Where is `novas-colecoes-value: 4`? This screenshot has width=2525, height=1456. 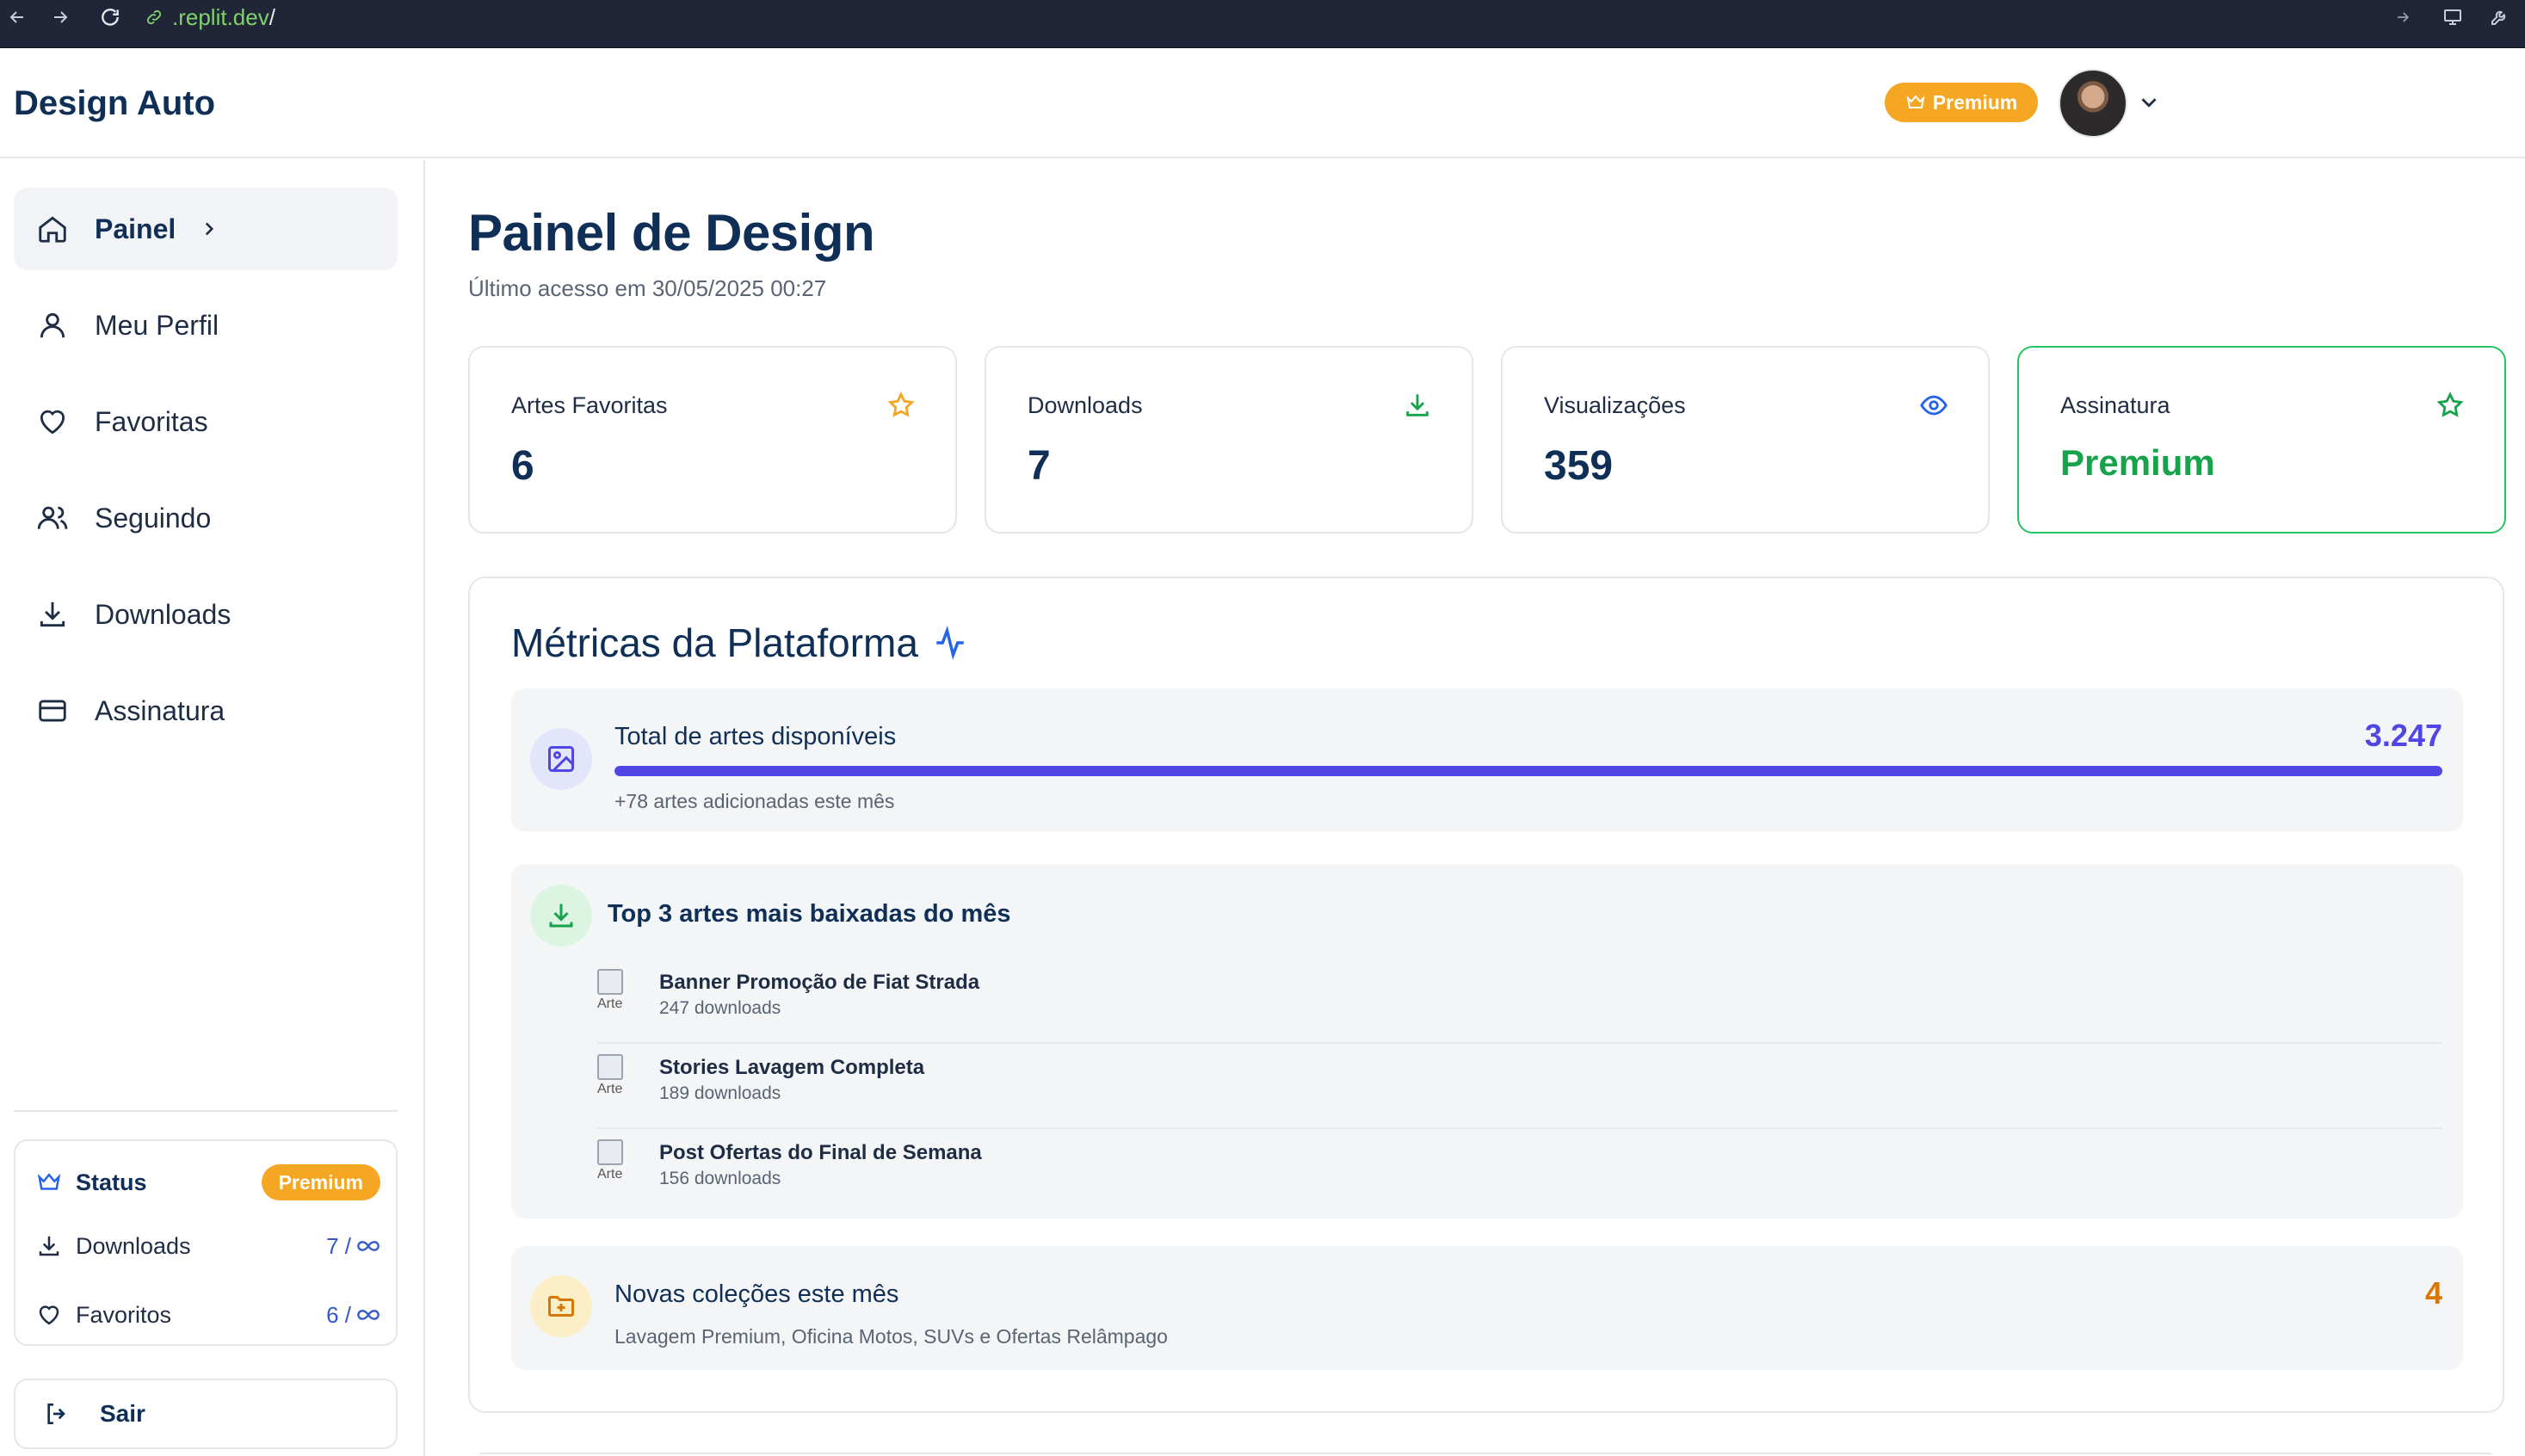
novas-colecoes-value: 4 is located at coordinates (2433, 1293).